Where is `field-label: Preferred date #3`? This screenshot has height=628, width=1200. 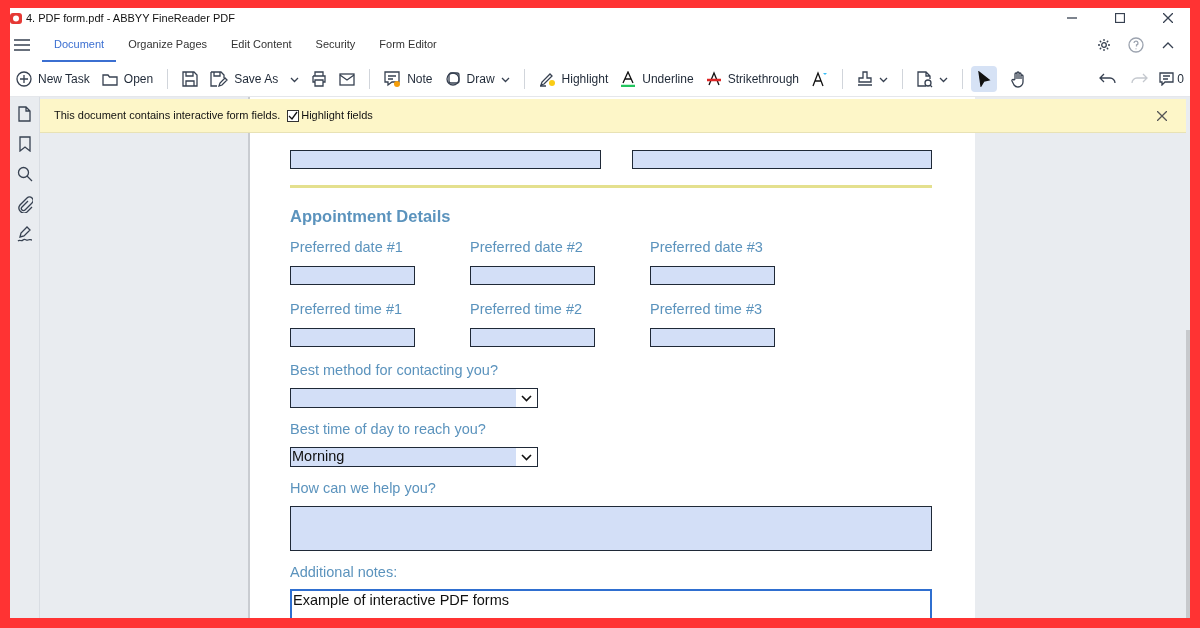 field-label: Preferred date #3 is located at coordinates (707, 247).